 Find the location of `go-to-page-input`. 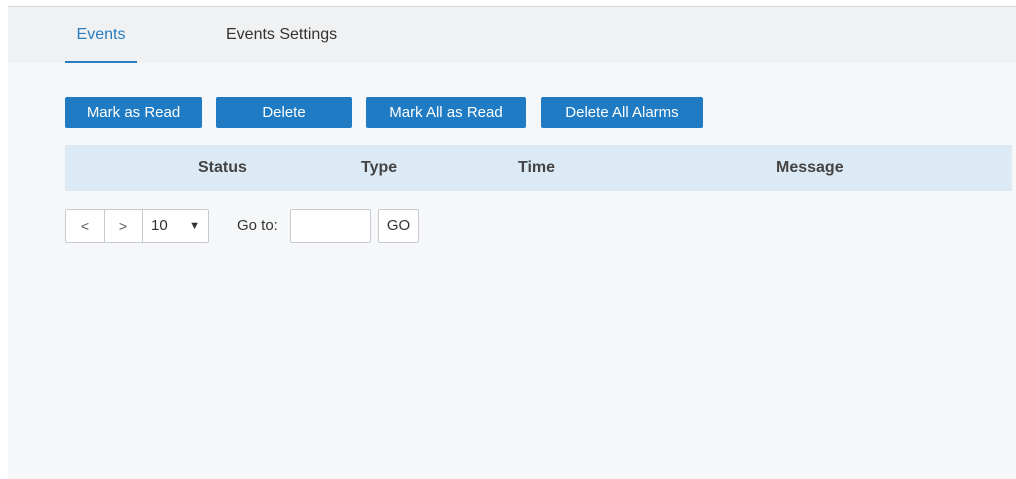

go-to-page-input is located at coordinates (330, 226).